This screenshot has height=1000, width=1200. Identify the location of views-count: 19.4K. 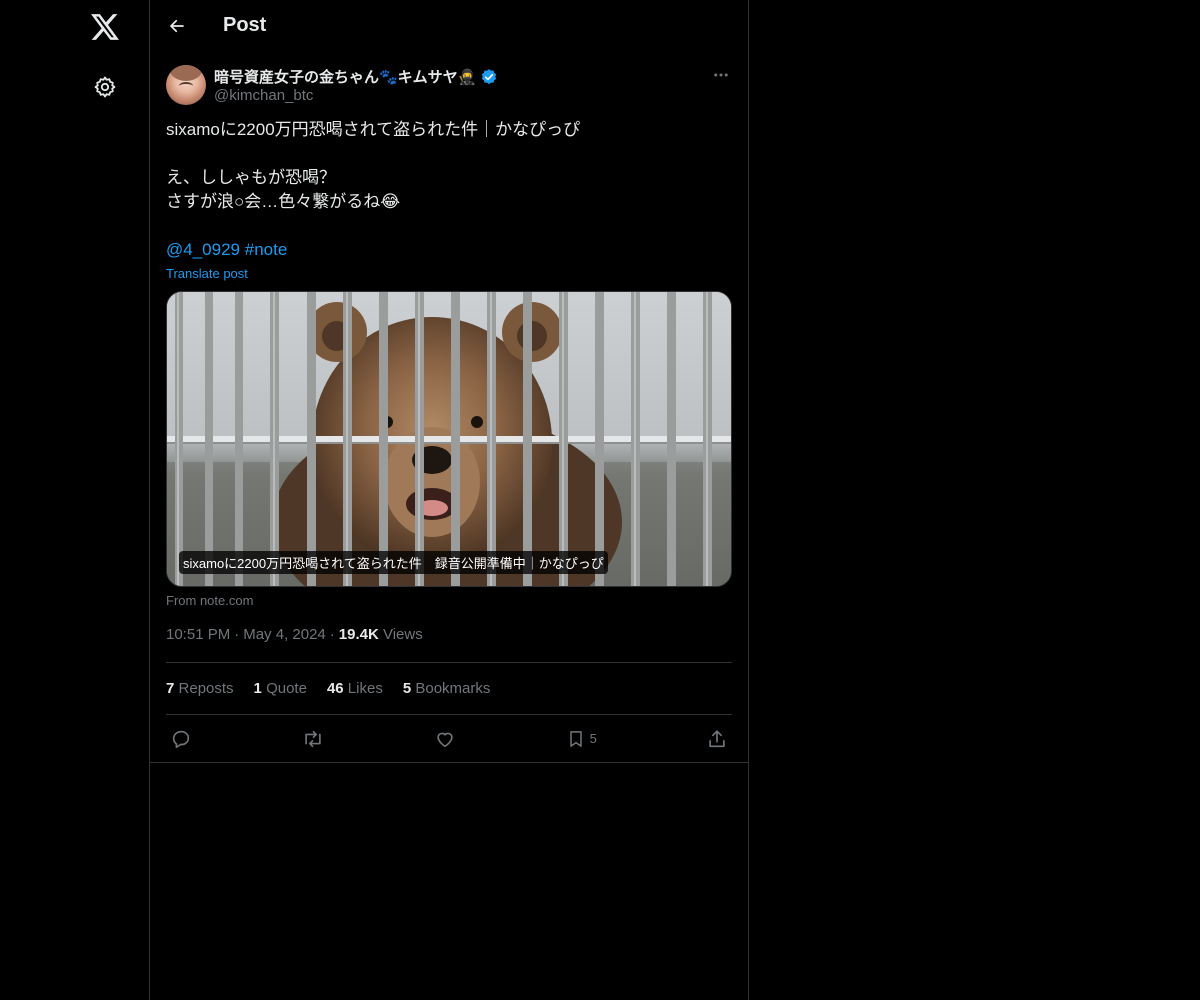
(358, 634).